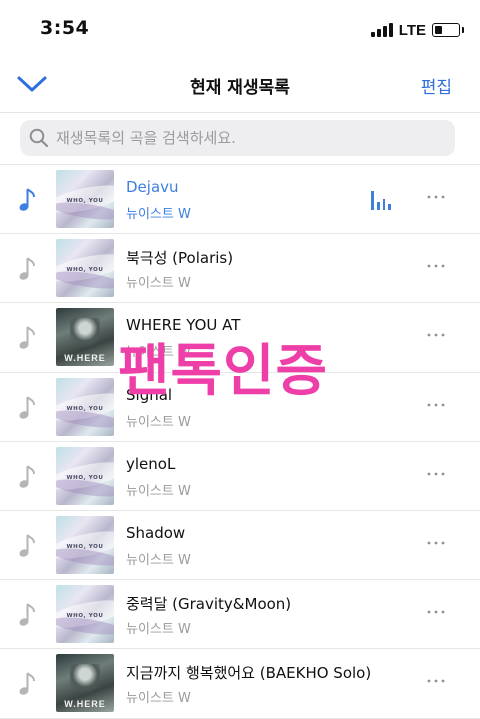  I want to click on track-row: WHO, YOU Dejavu 뉴이스트 W, so click(240, 200).